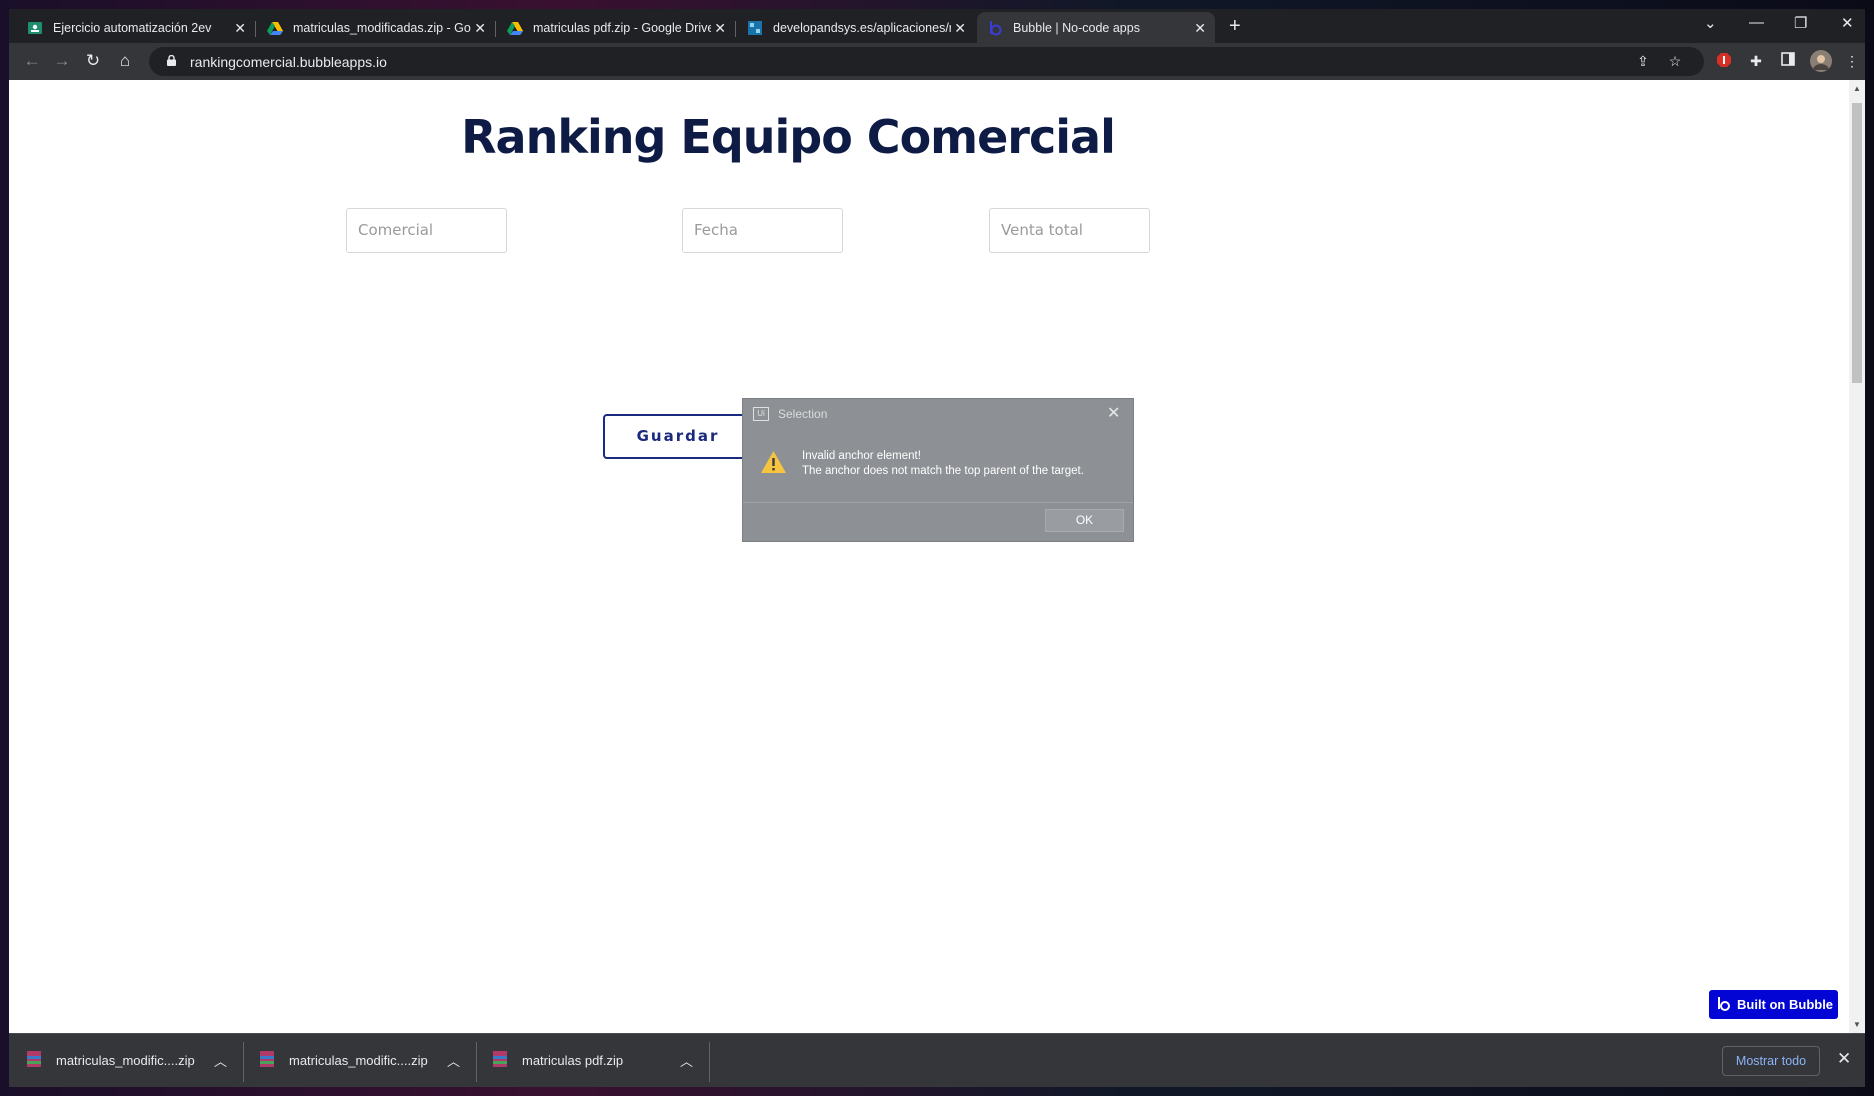 The image size is (1874, 1096). What do you see at coordinates (125, 61) in the screenshot?
I see `home-icon: ⌂` at bounding box center [125, 61].